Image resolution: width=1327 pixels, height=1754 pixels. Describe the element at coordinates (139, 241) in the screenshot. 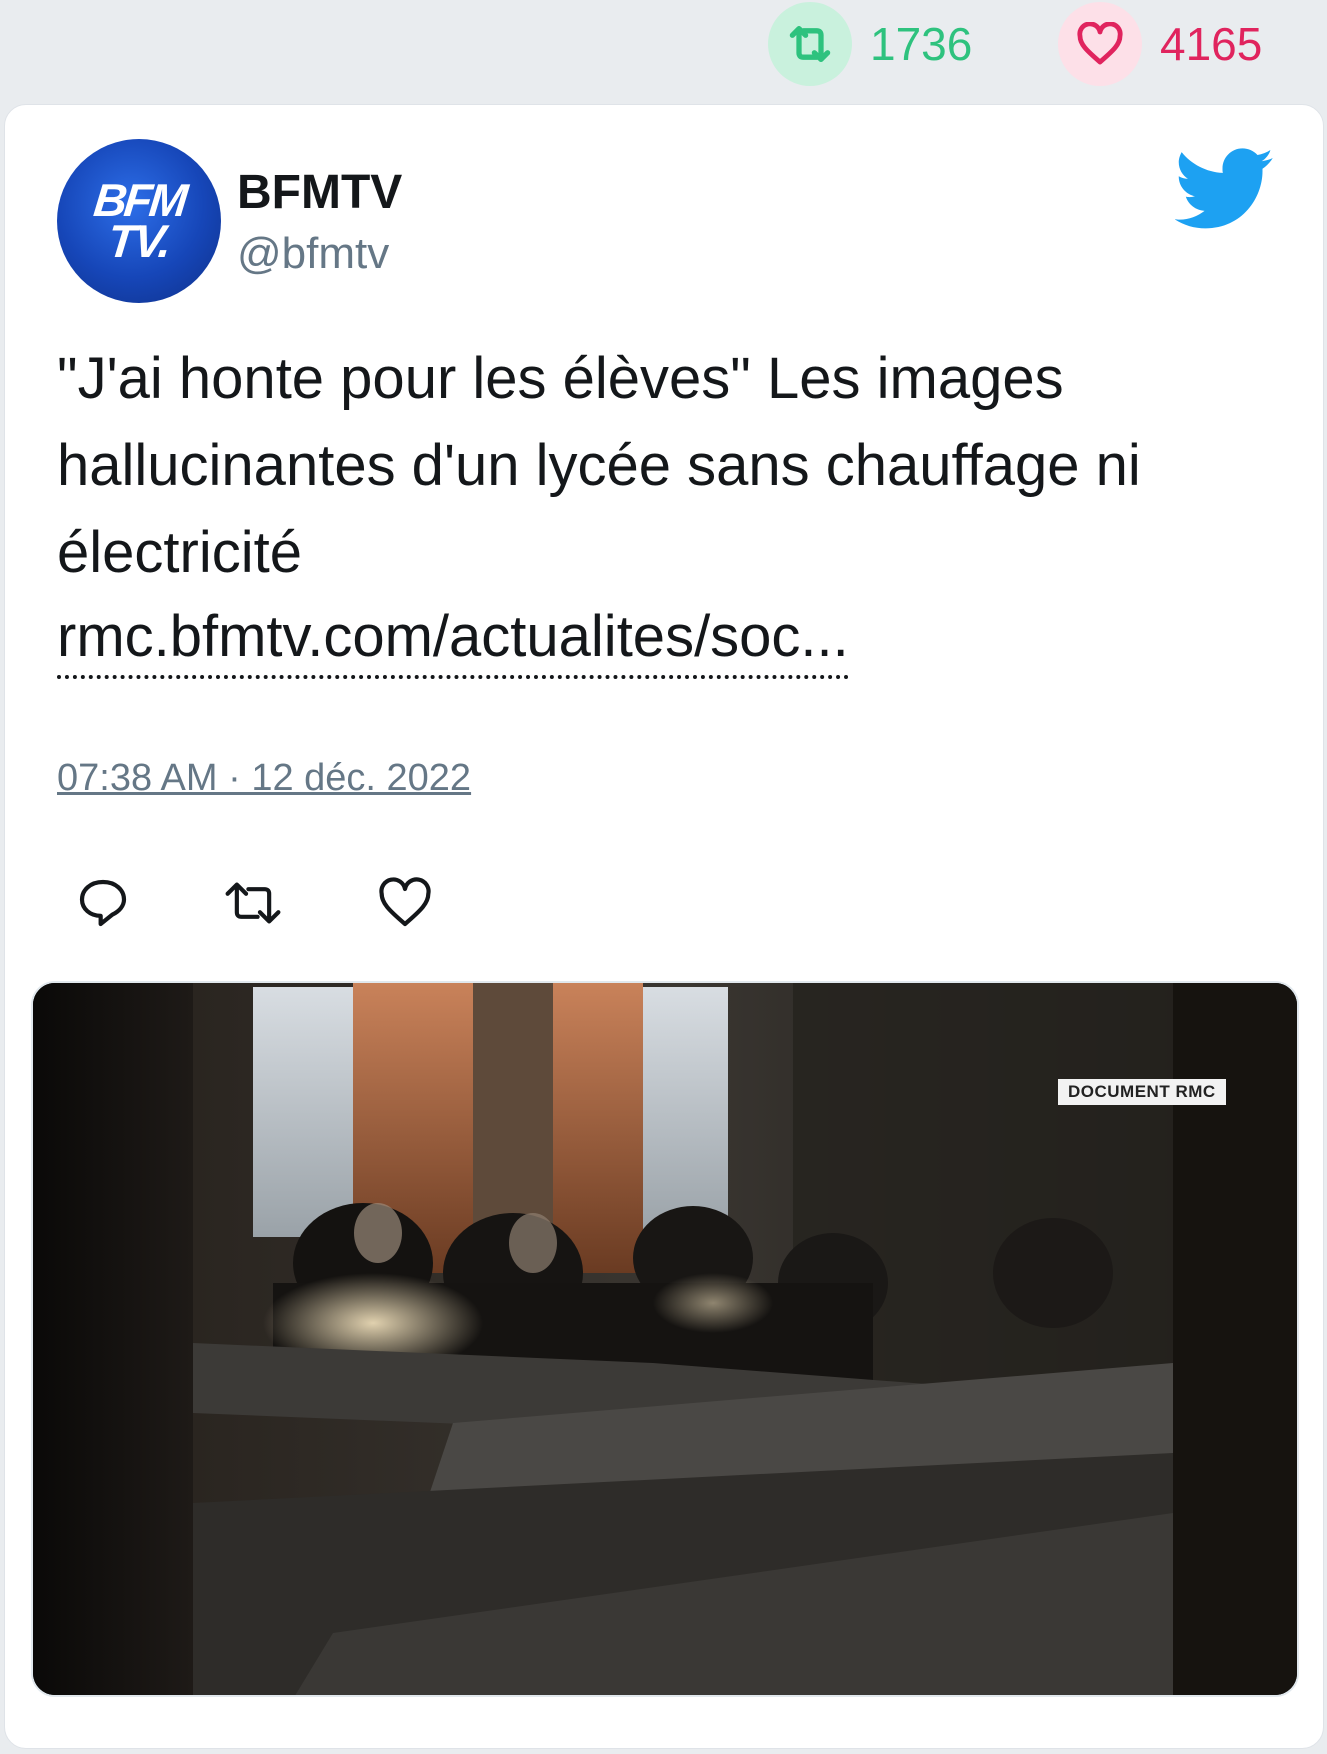

I see `avatar-text-line2: TV.` at that location.